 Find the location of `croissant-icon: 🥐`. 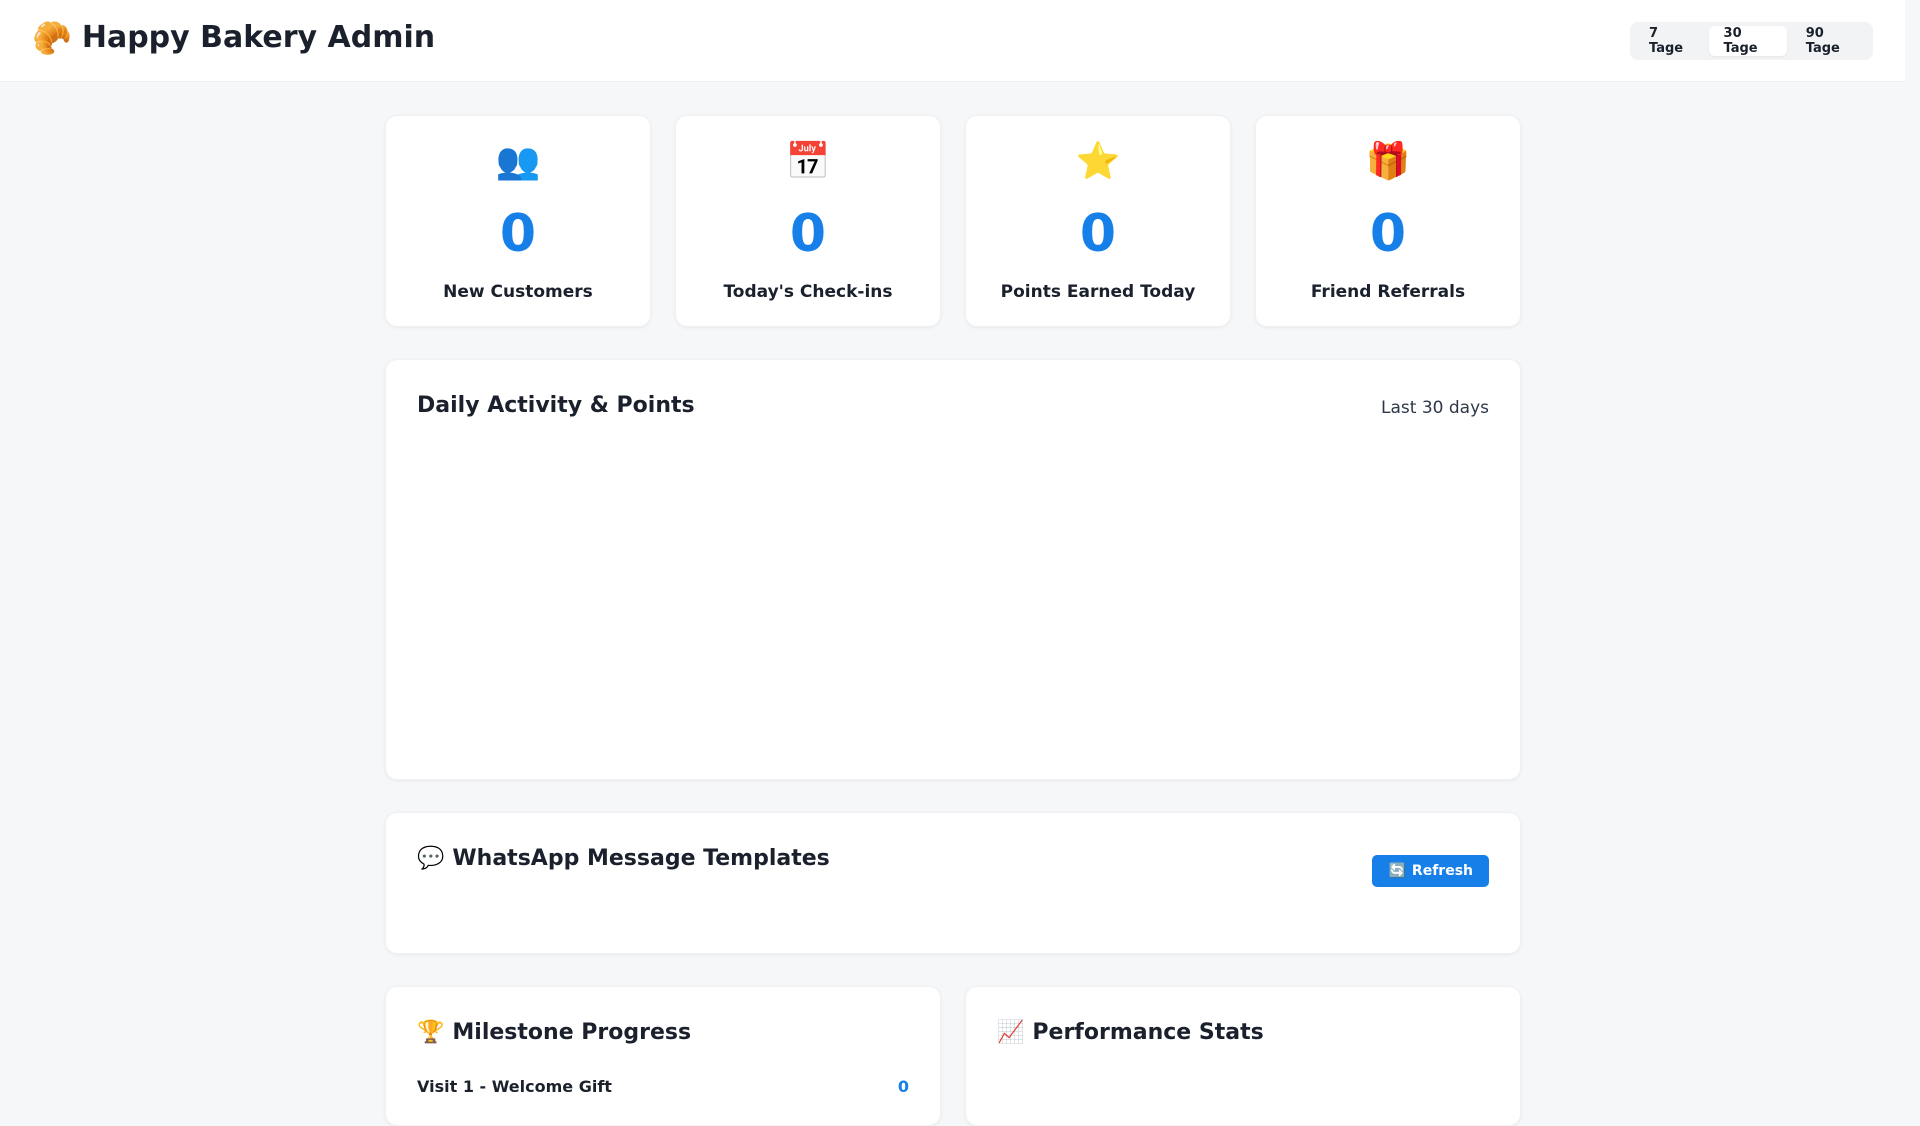

croissant-icon: 🥐 is located at coordinates (52, 37).